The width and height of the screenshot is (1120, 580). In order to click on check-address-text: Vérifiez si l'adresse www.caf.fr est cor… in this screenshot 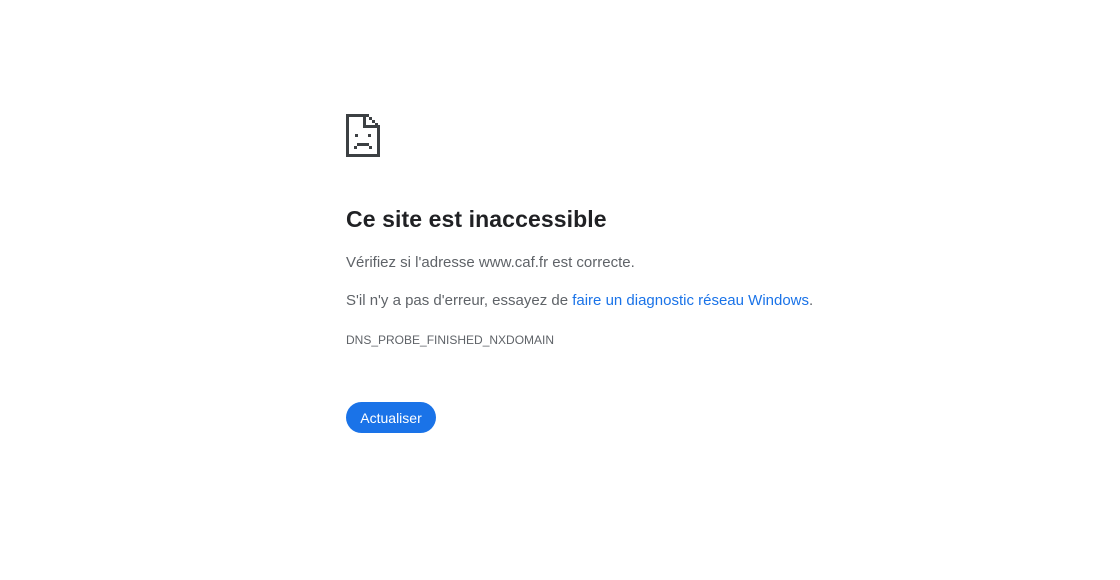, I will do `click(490, 262)`.